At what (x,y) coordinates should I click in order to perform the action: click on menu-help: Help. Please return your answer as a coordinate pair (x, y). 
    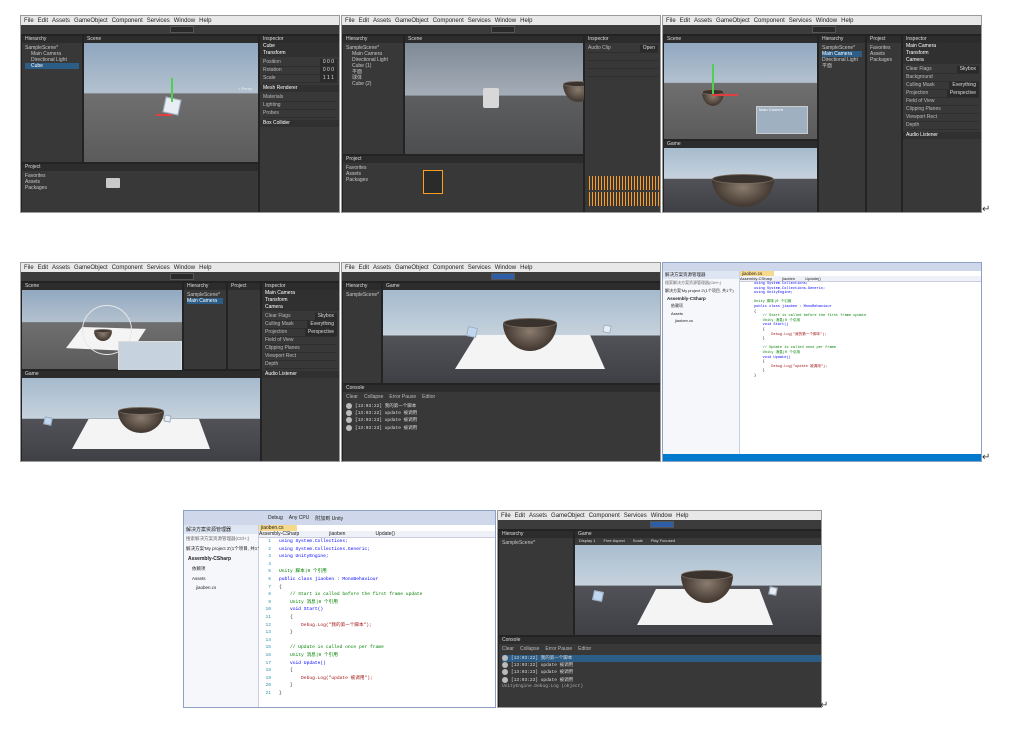
    Looking at the image, I should click on (205, 268).